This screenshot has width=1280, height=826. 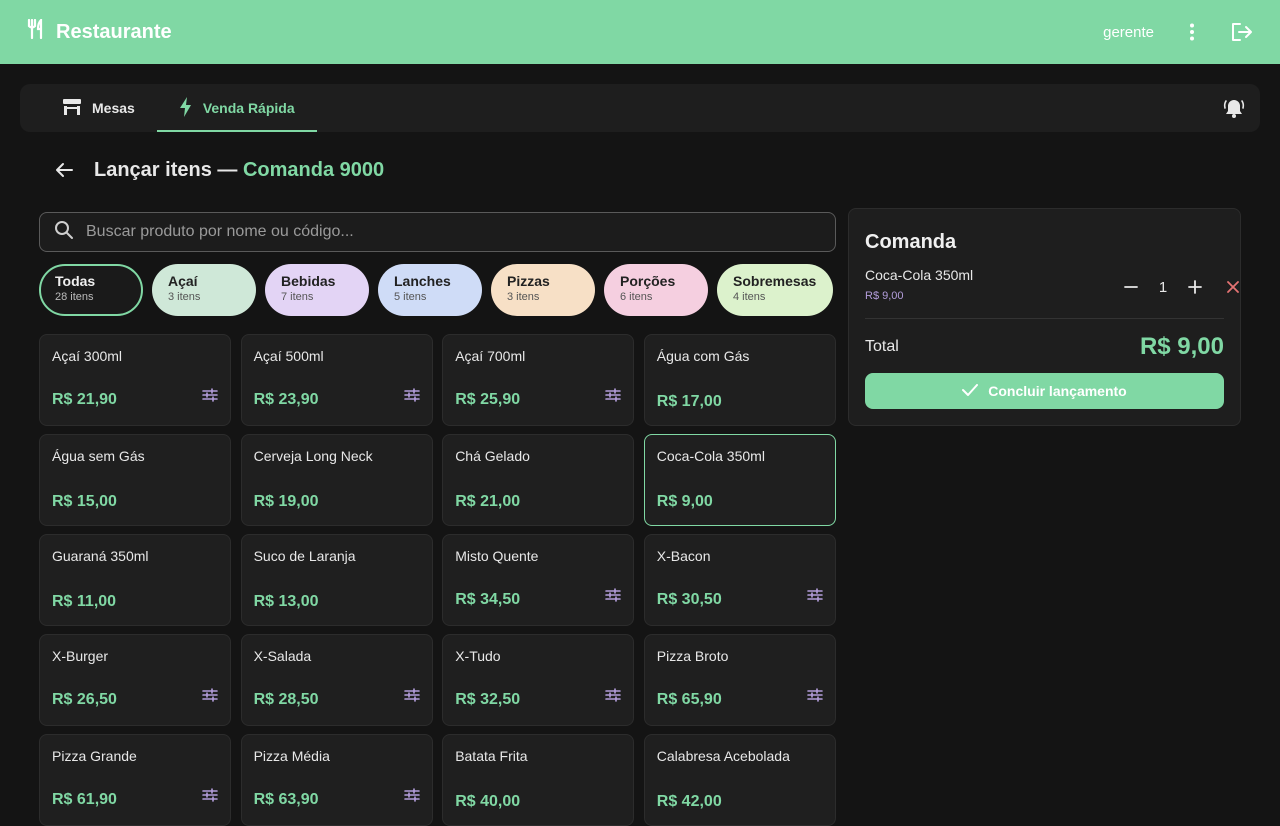 I want to click on category-name: Açaí, so click(x=183, y=281).